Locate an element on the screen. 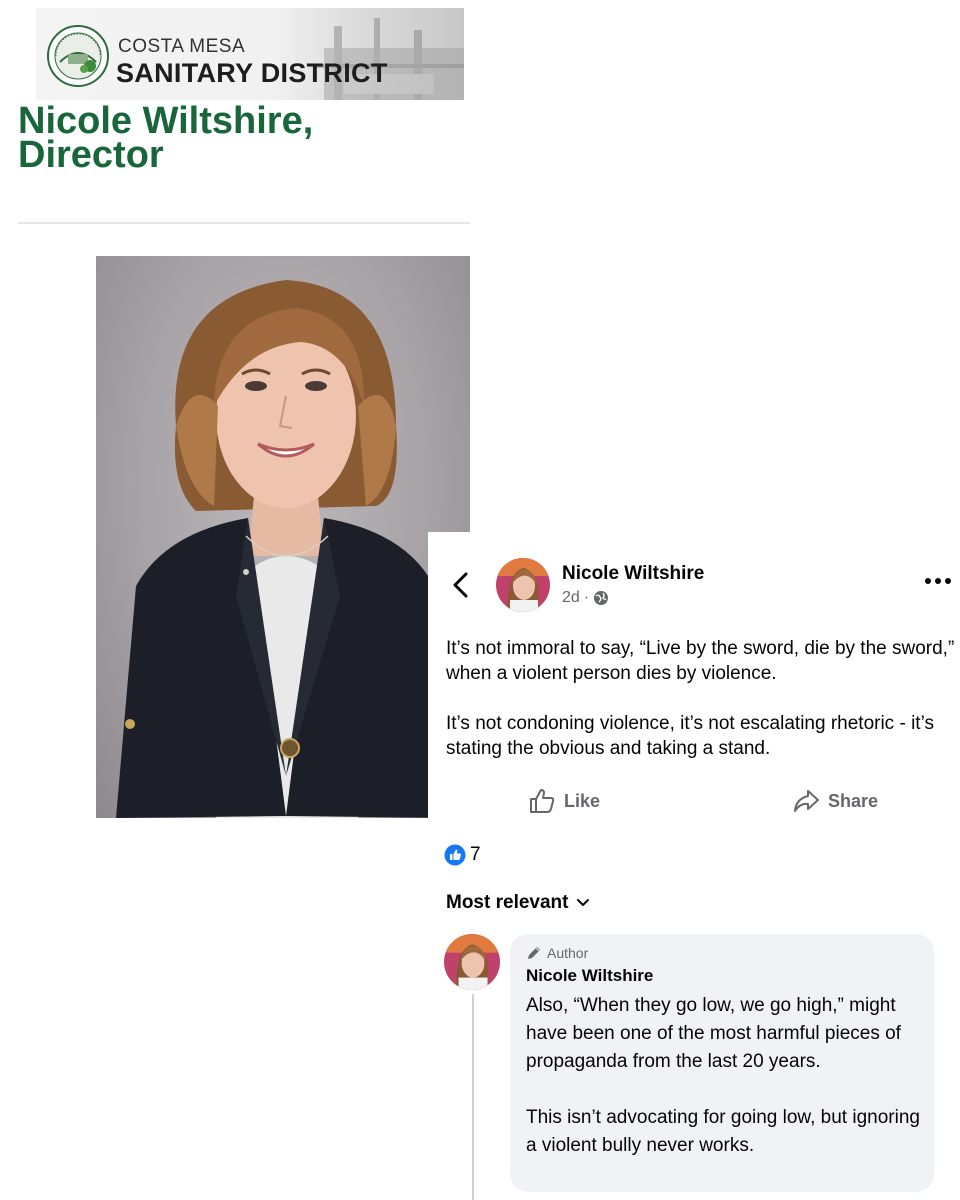  post-author-name: Nicole Wiltshire is located at coordinates (633, 574).